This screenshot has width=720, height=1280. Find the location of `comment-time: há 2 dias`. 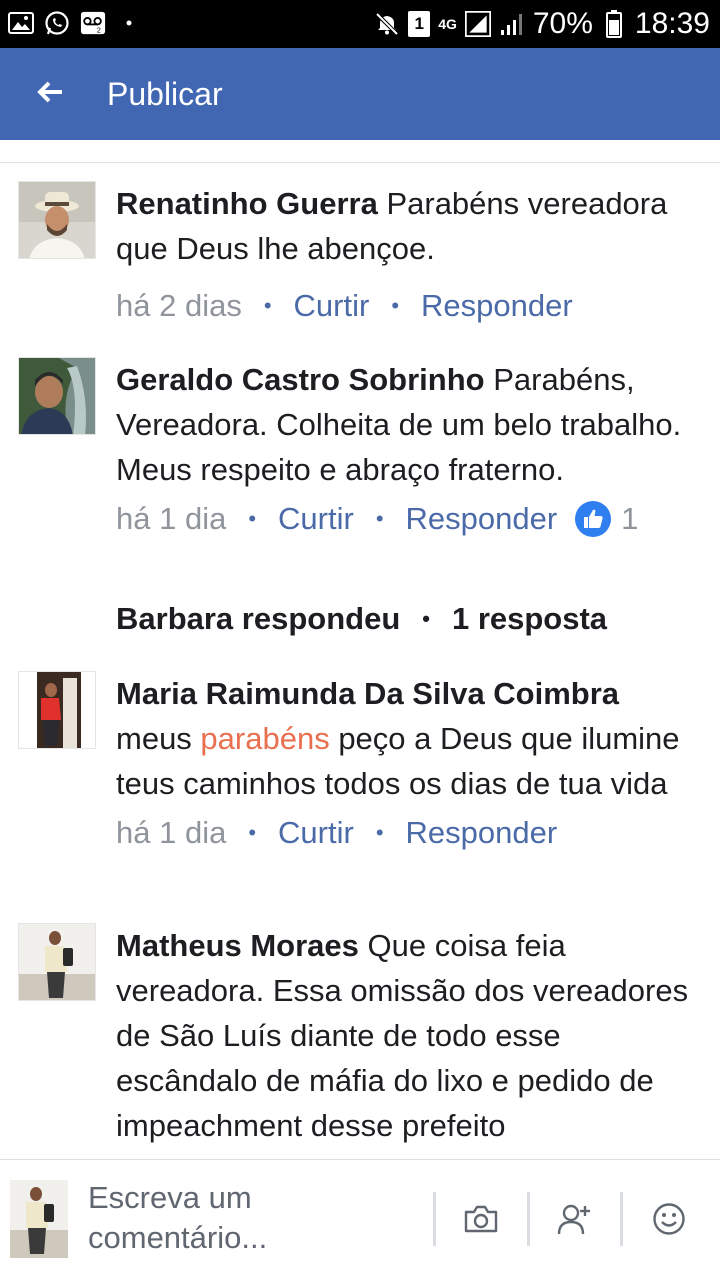

comment-time: há 2 dias is located at coordinates (179, 305).